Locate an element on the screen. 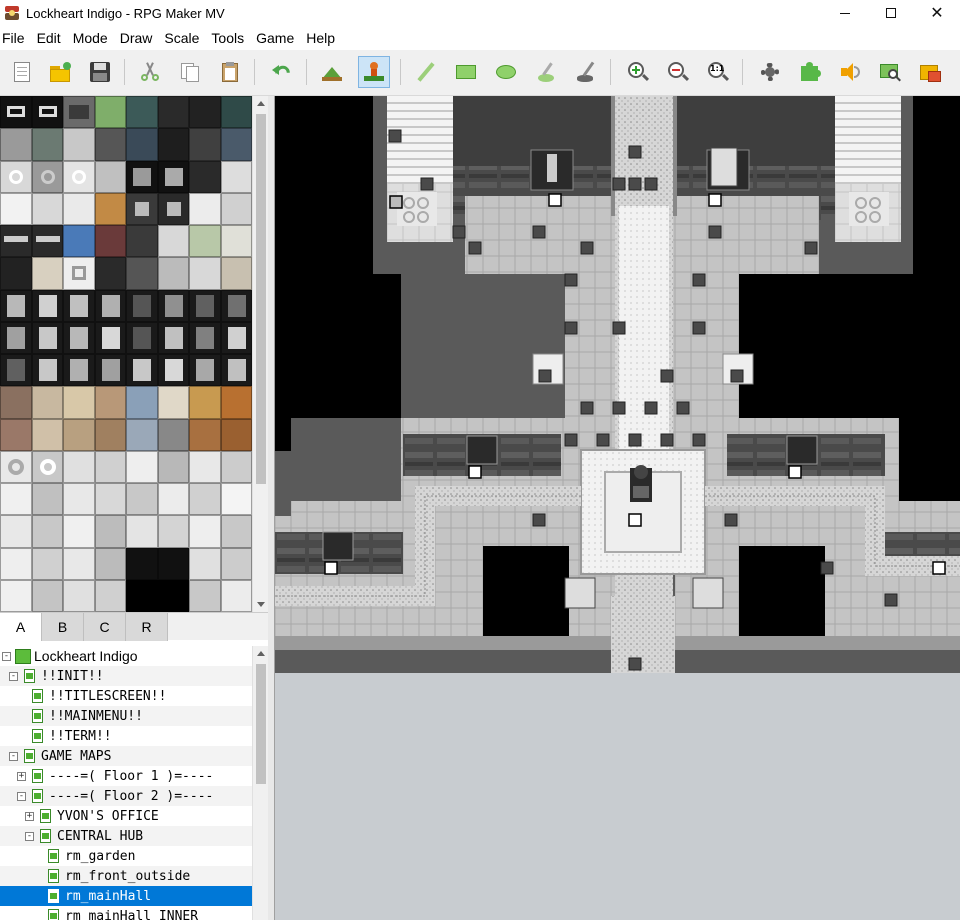  tree-item-floor-2: - ----=( Floor 2 )=---- is located at coordinates (126, 796).